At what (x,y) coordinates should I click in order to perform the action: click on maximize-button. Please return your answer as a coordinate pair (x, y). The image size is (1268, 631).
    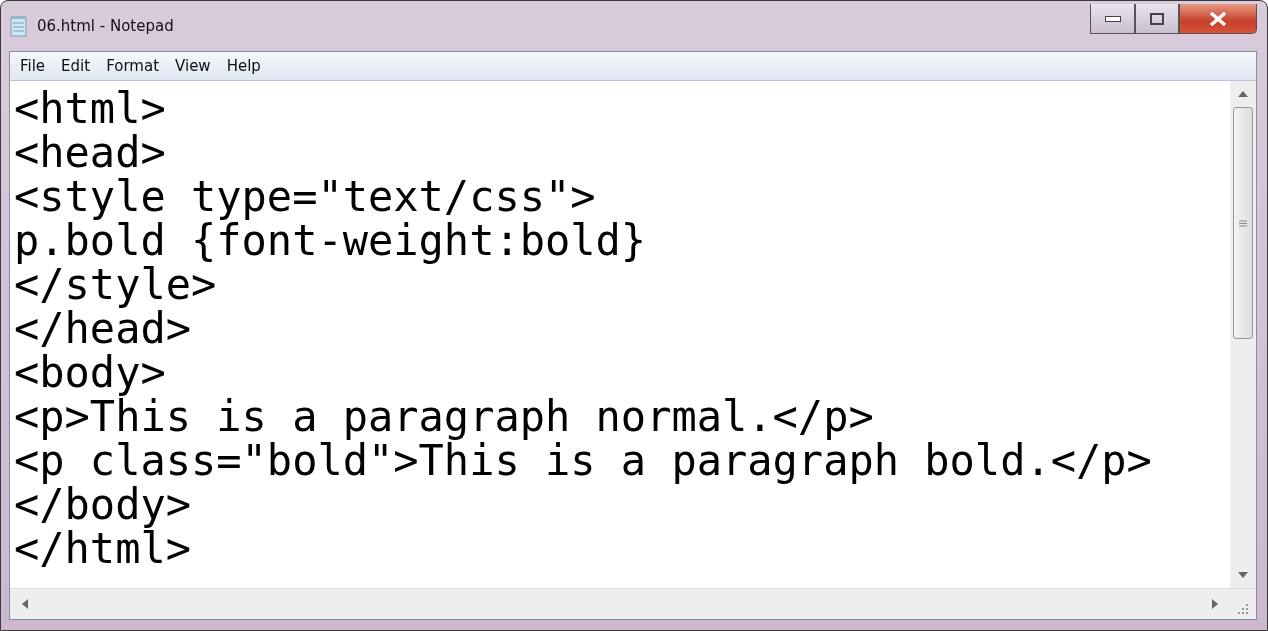
    Looking at the image, I should click on (1157, 19).